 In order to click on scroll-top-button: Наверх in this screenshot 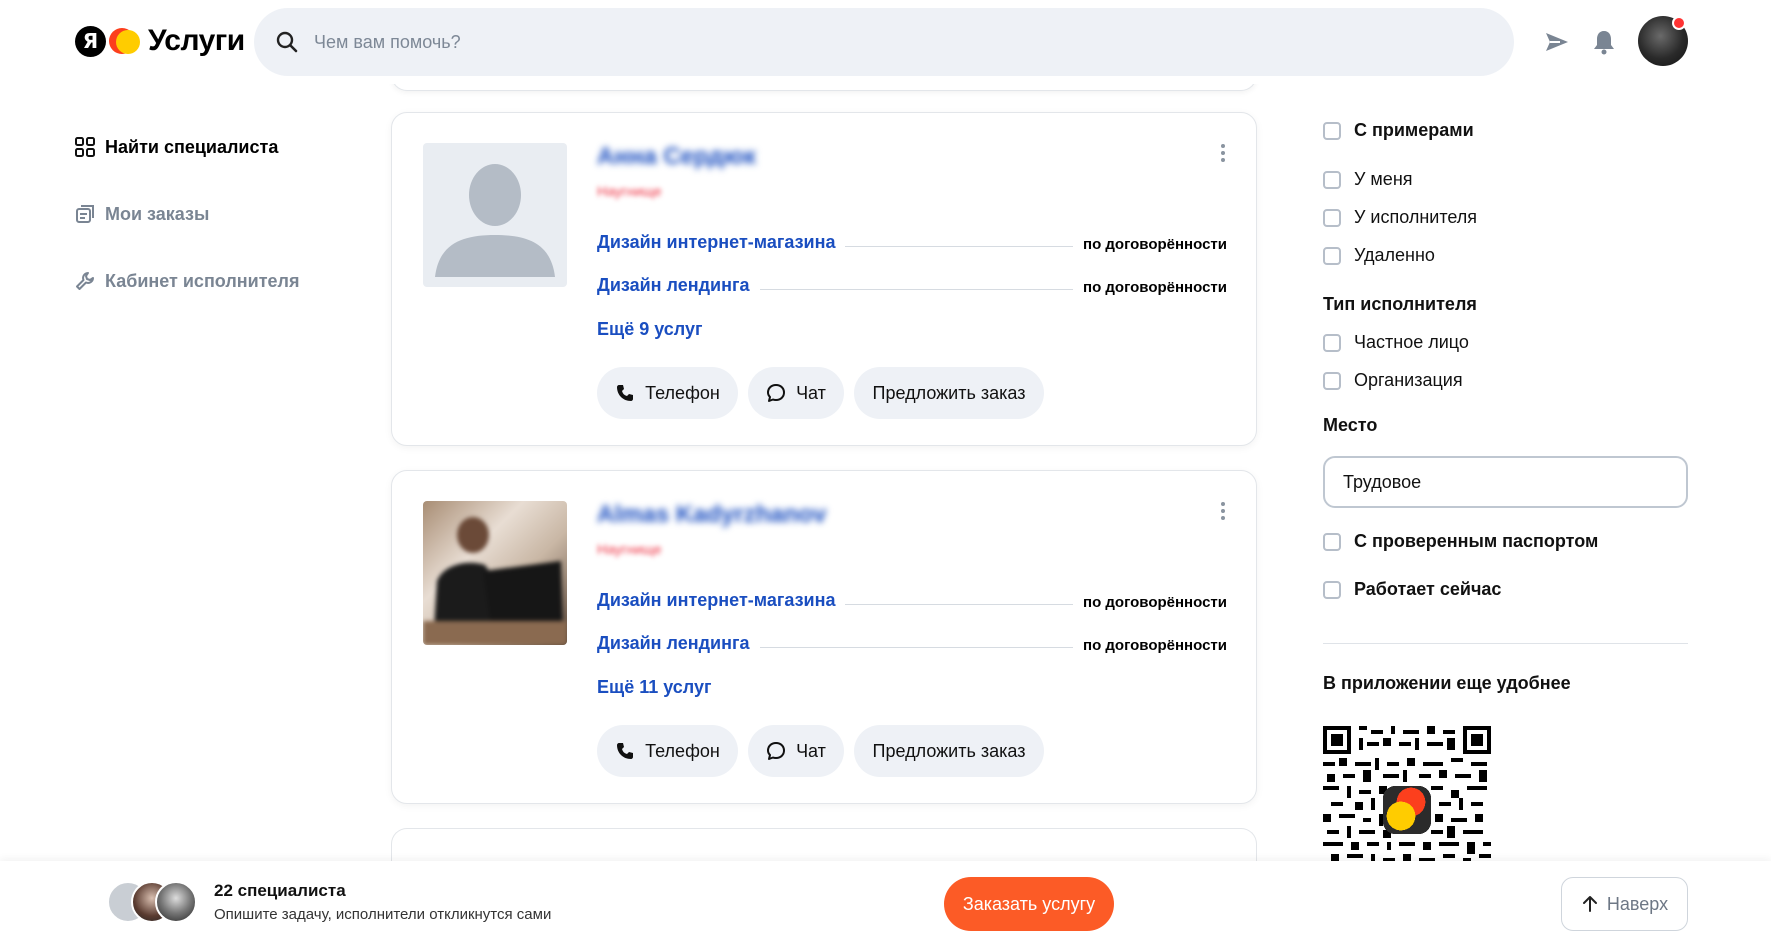, I will do `click(1624, 904)`.